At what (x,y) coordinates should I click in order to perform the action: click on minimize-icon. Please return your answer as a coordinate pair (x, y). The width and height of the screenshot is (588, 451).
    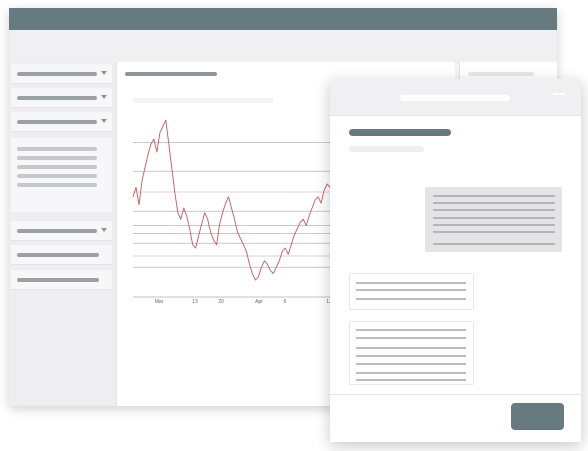
    Looking at the image, I should click on (559, 94).